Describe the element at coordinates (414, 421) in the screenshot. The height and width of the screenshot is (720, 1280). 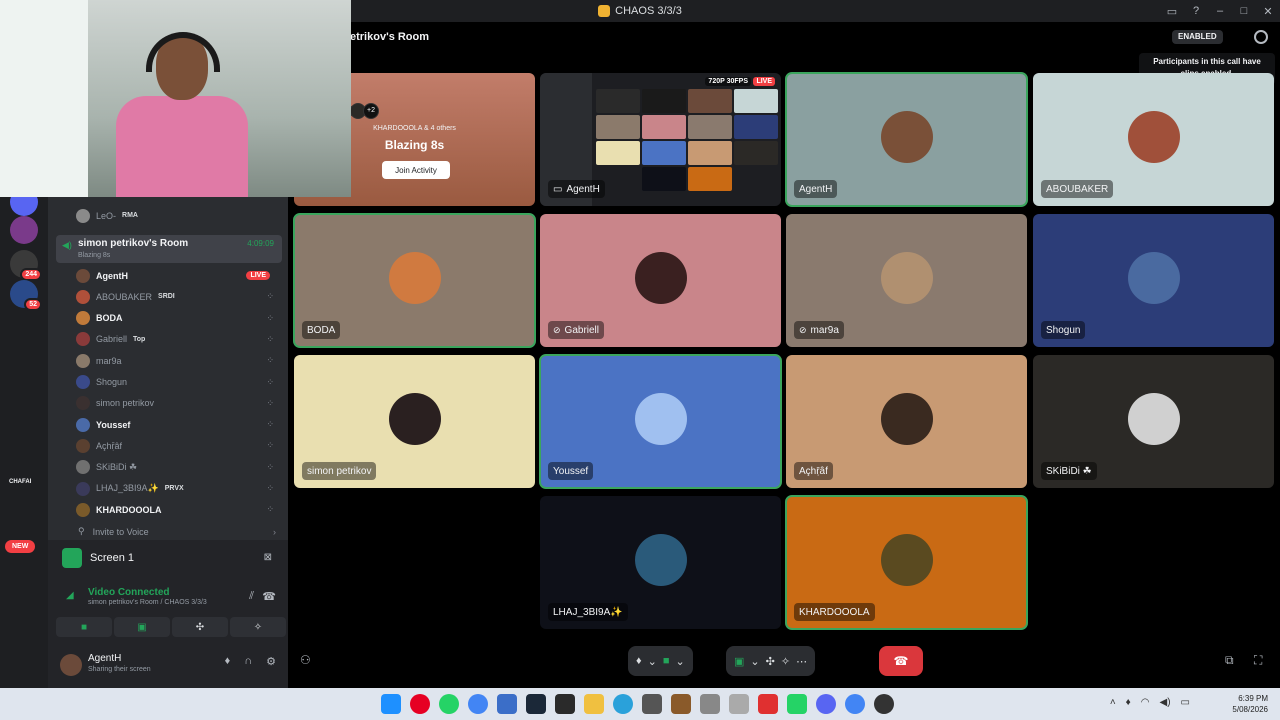
I see `participant-tile: simon petrikov` at that location.